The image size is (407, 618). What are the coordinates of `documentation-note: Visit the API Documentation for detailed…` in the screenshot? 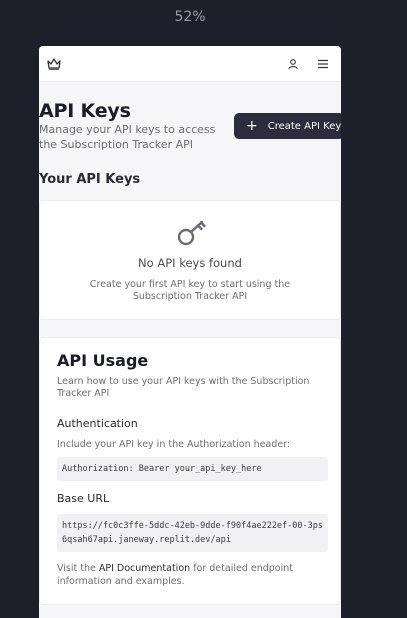 It's located at (187, 575).